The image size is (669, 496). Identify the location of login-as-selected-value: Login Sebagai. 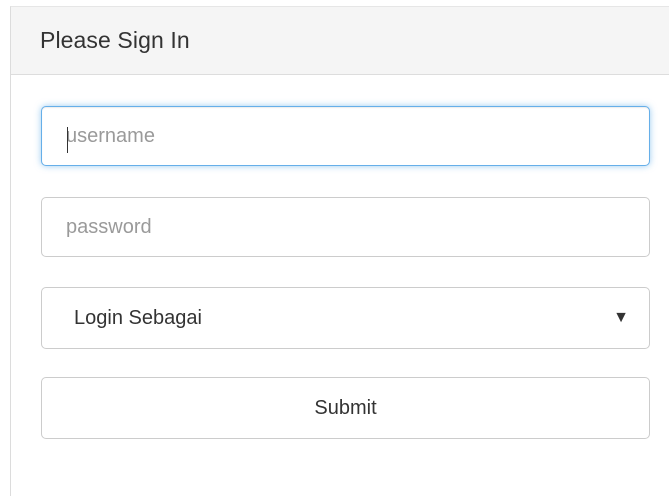
(138, 317).